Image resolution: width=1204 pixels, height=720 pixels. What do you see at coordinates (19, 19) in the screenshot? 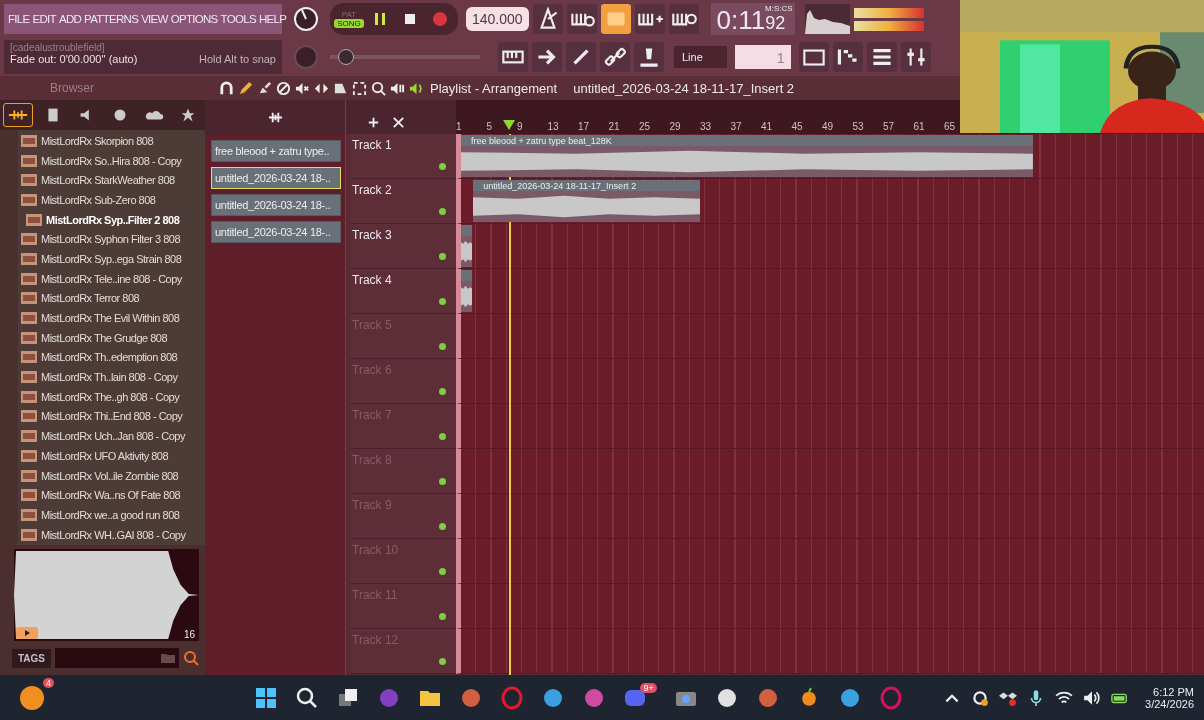
I see `menu-item: FILE` at bounding box center [19, 19].